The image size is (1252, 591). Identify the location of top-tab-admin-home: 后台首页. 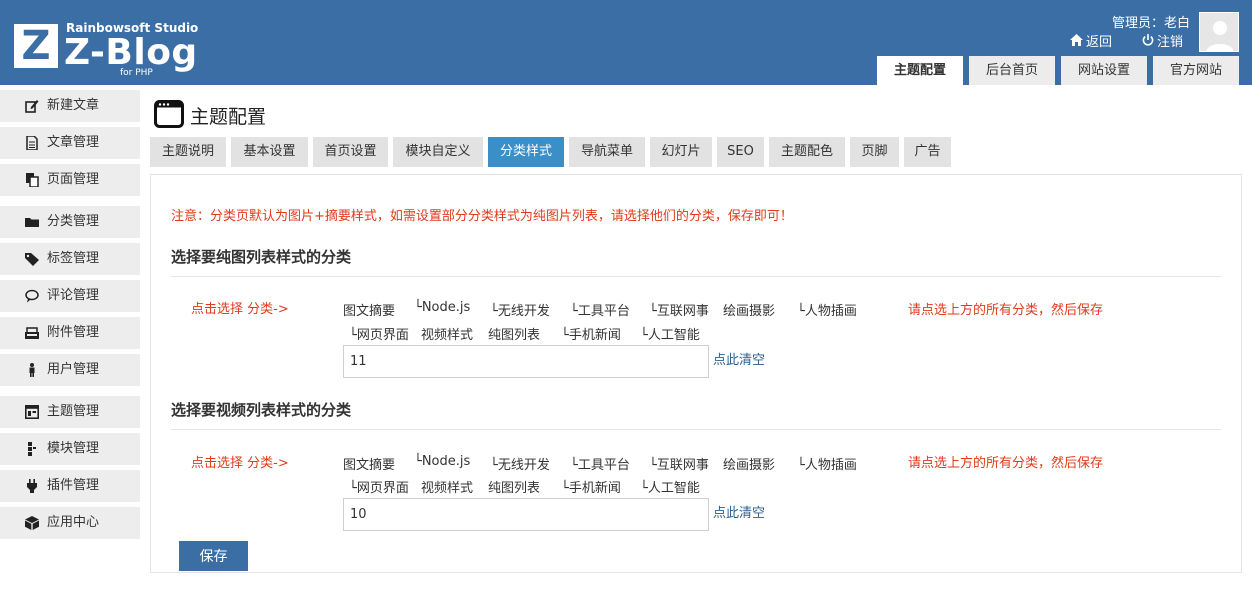
(1012, 70).